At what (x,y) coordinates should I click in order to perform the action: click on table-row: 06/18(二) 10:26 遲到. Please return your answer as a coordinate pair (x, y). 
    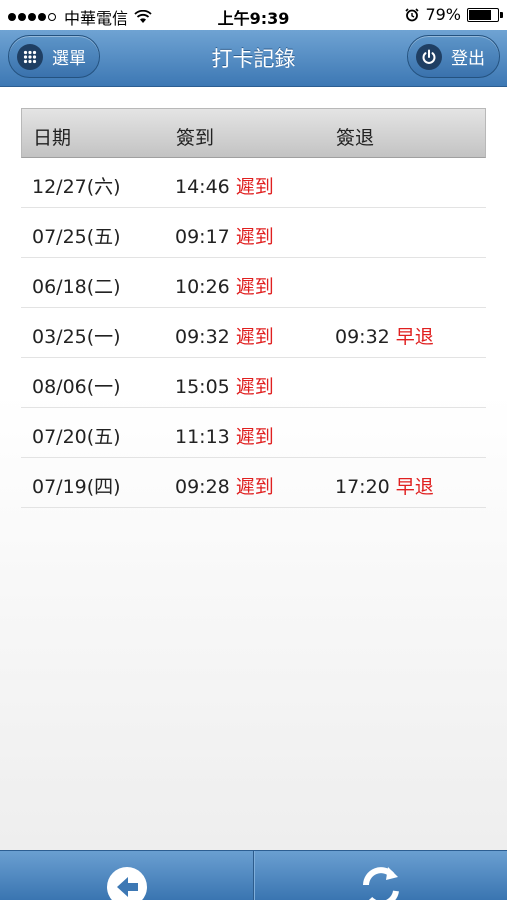
    Looking at the image, I should click on (253, 283).